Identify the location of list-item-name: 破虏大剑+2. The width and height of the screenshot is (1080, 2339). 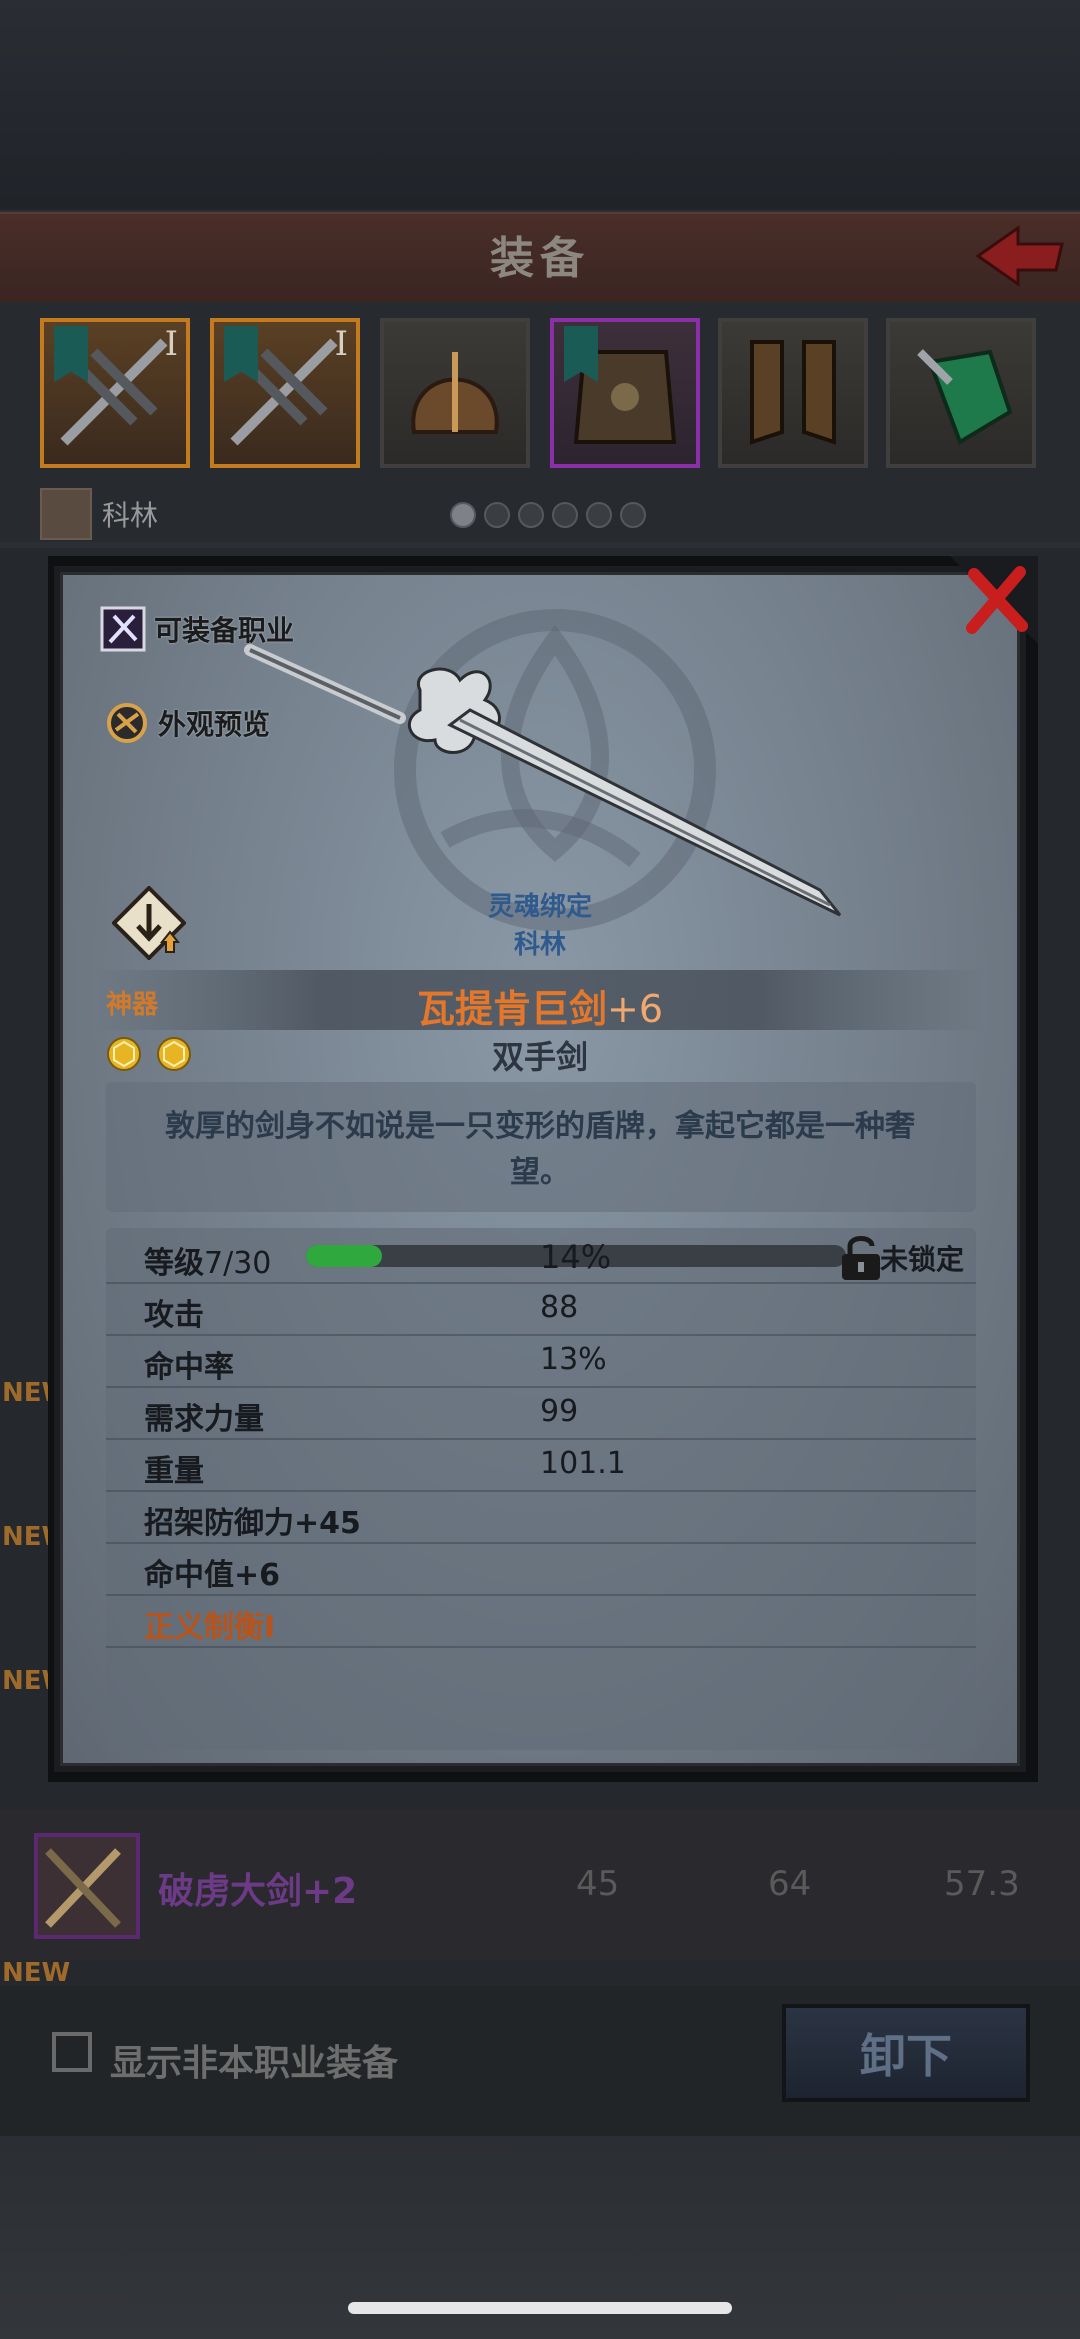
(258, 1891).